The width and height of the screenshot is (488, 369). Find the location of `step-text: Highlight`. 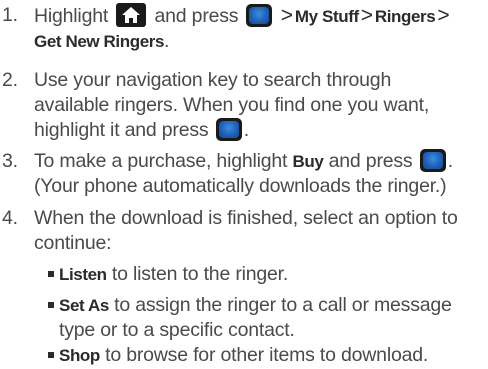

step-text: Highlight is located at coordinates (71, 16).